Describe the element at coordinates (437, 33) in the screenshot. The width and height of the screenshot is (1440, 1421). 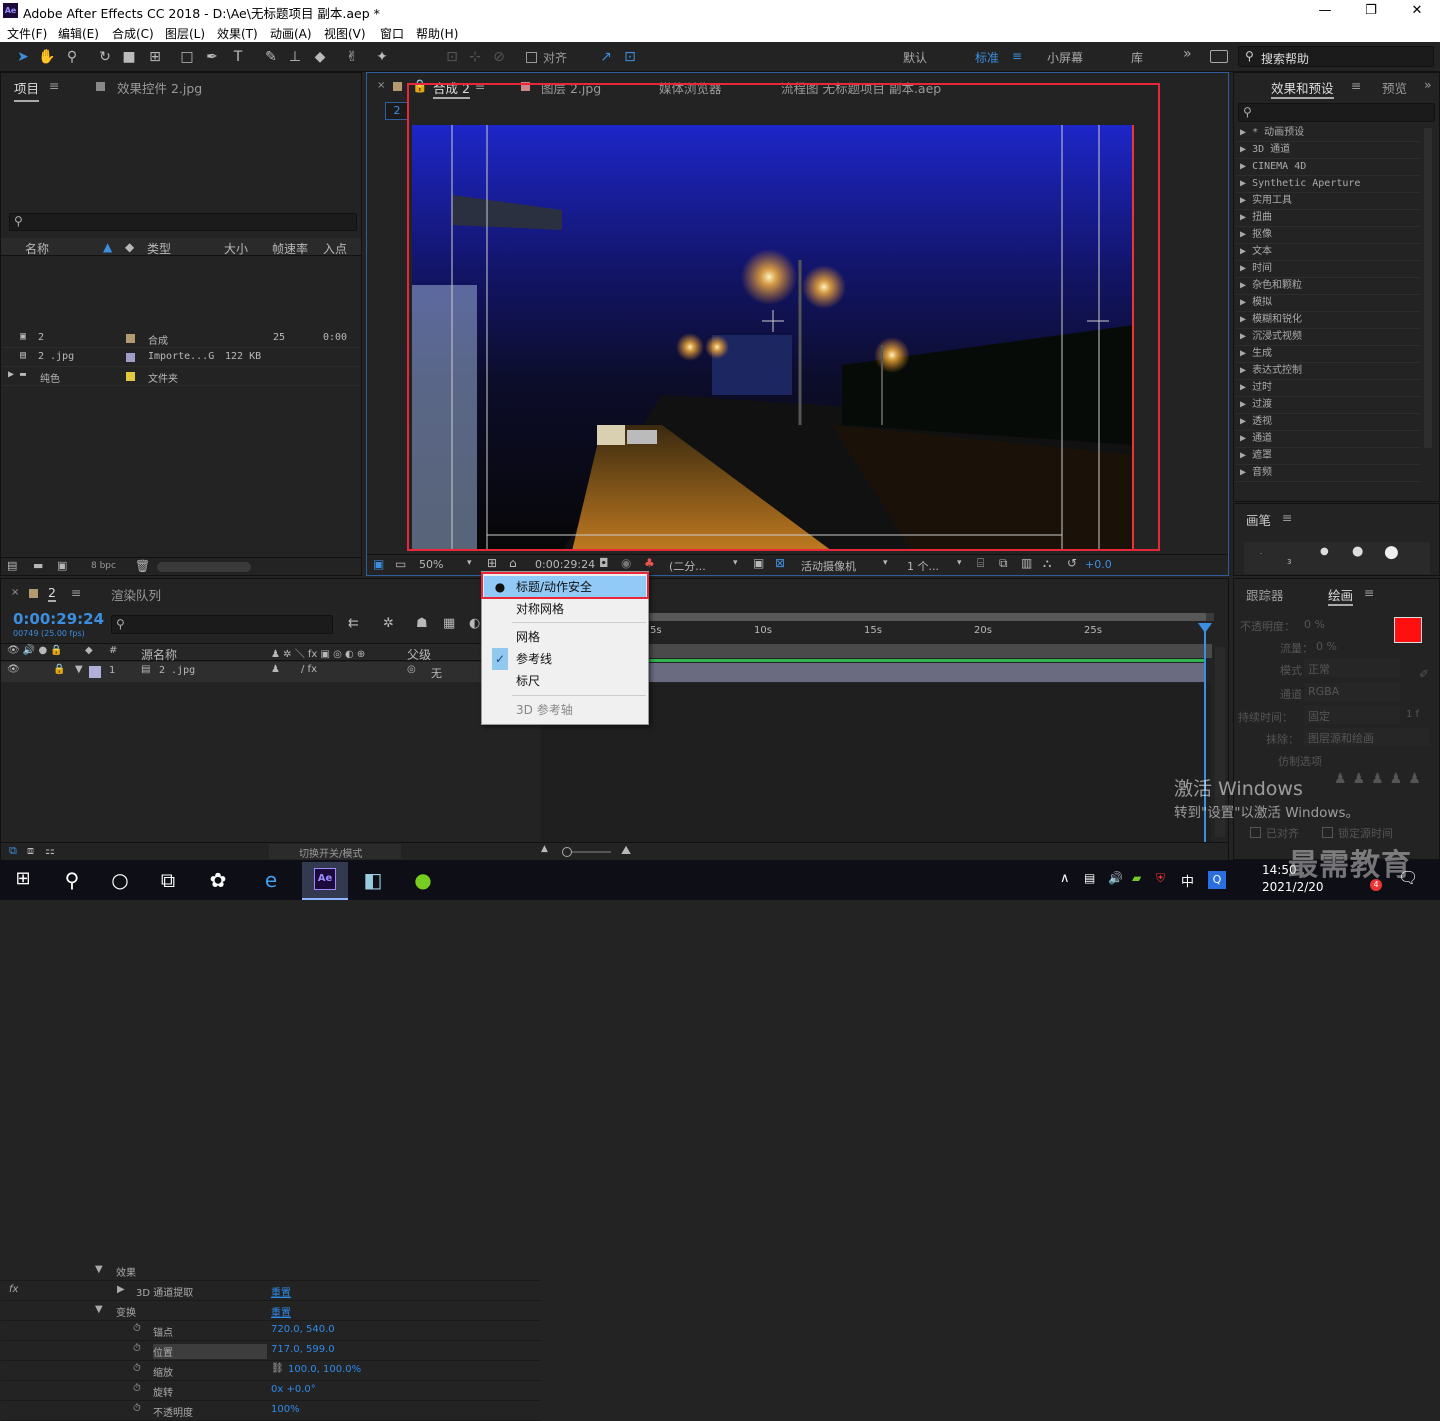
I see `menu-help: 帮助(H)` at that location.